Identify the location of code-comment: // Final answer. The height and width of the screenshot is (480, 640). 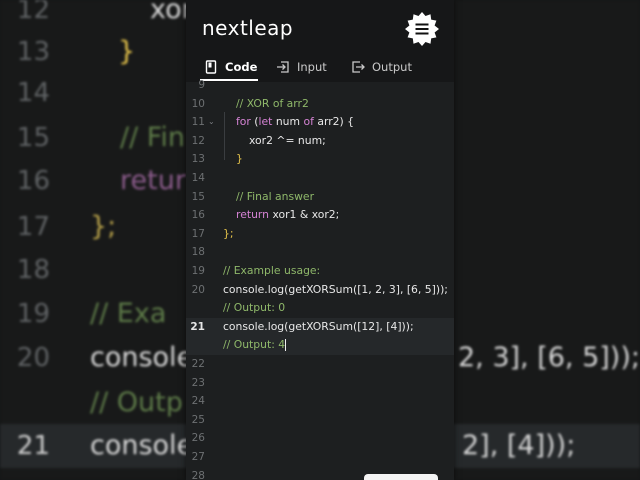
(275, 196).